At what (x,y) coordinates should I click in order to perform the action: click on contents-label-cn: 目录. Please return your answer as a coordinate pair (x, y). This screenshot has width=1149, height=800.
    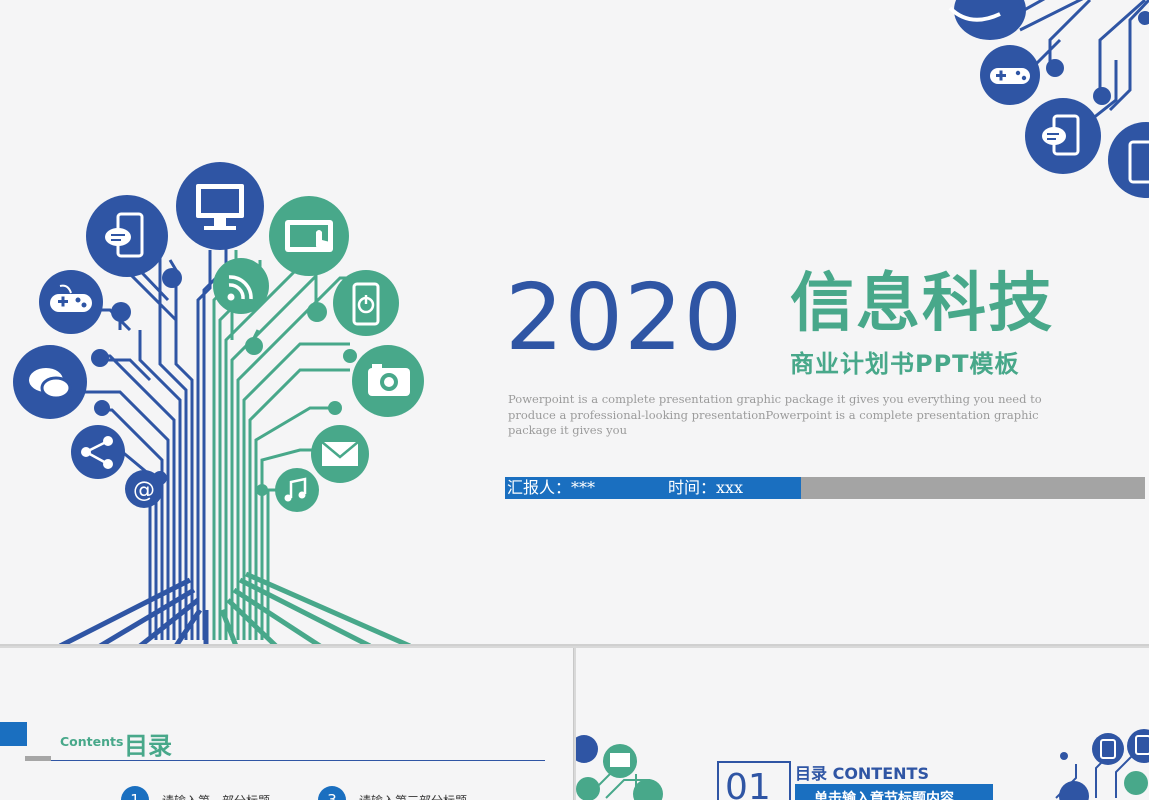
    Looking at the image, I should click on (148, 746).